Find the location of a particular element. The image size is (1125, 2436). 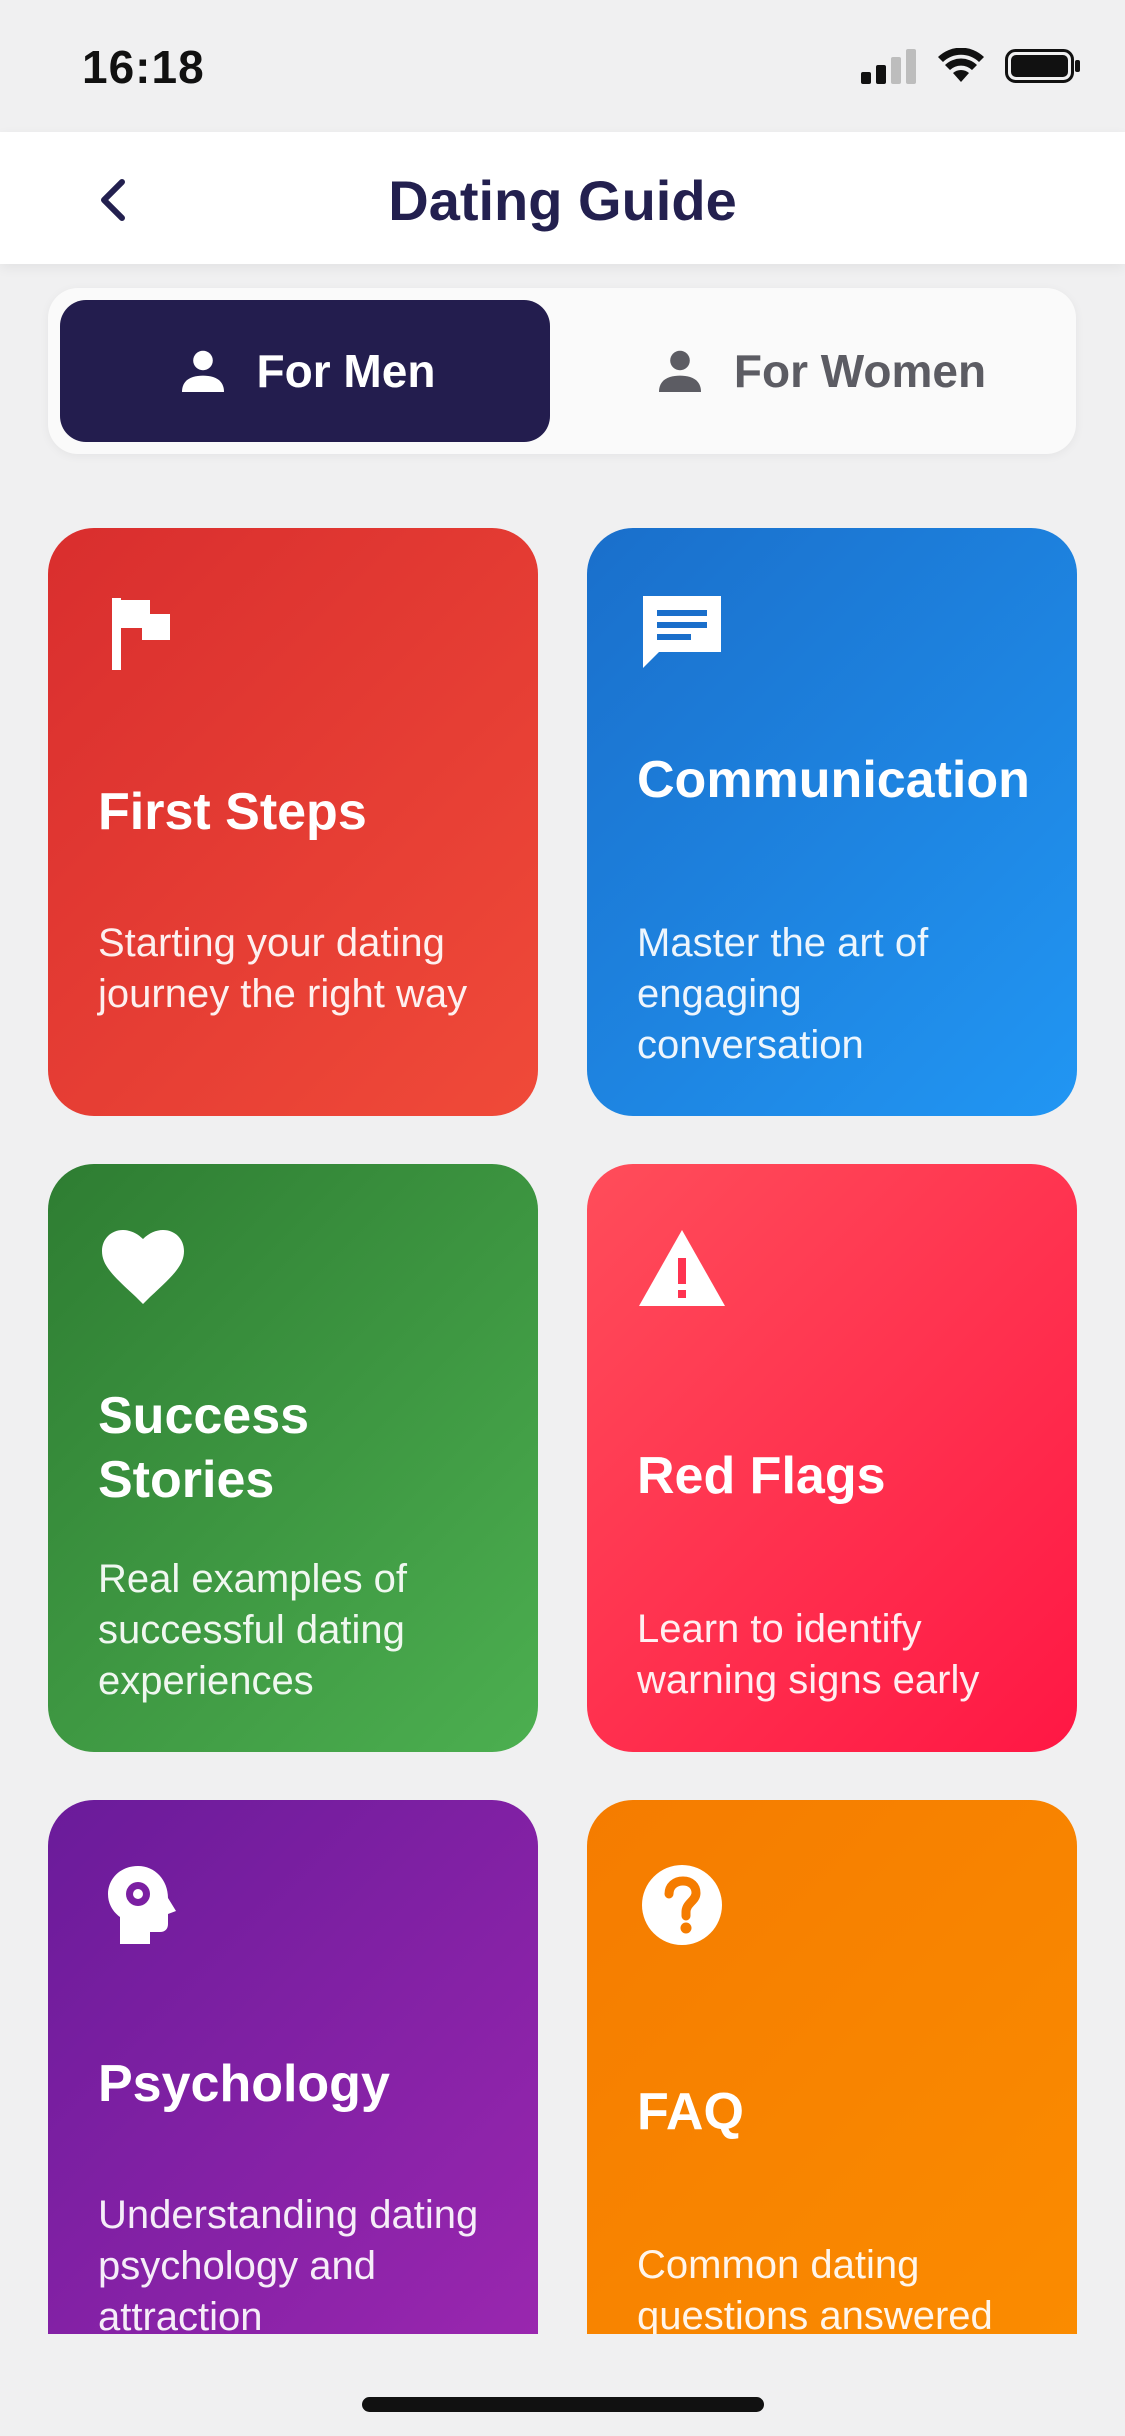

flag-icon is located at coordinates (141, 634).